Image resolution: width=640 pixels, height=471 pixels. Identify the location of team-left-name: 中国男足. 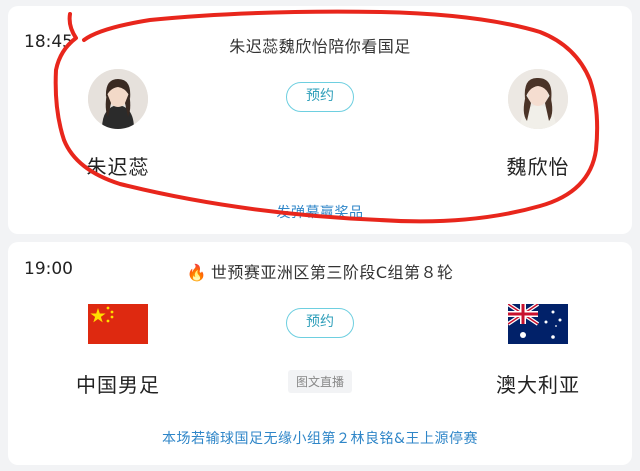
(118, 385).